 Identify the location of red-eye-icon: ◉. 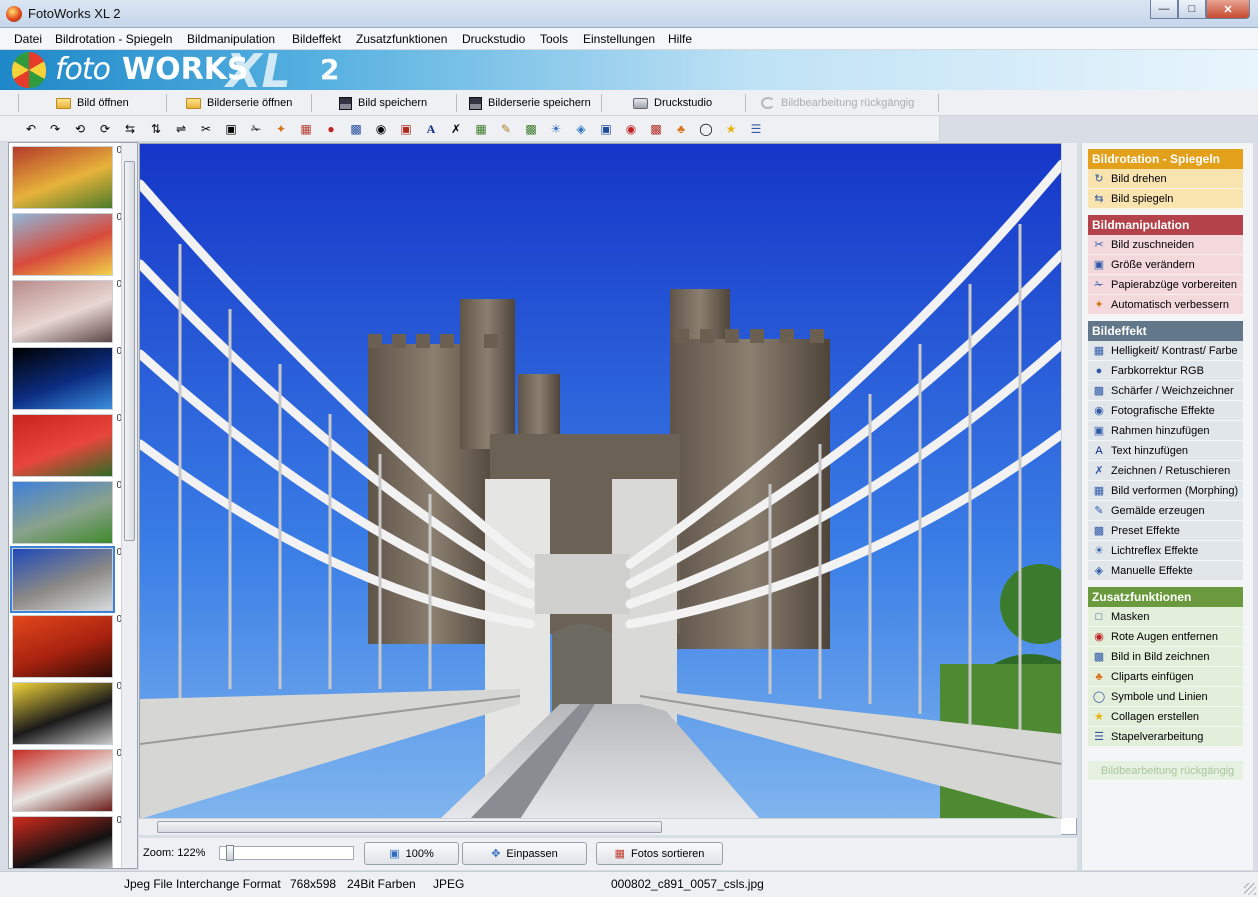
(631, 129).